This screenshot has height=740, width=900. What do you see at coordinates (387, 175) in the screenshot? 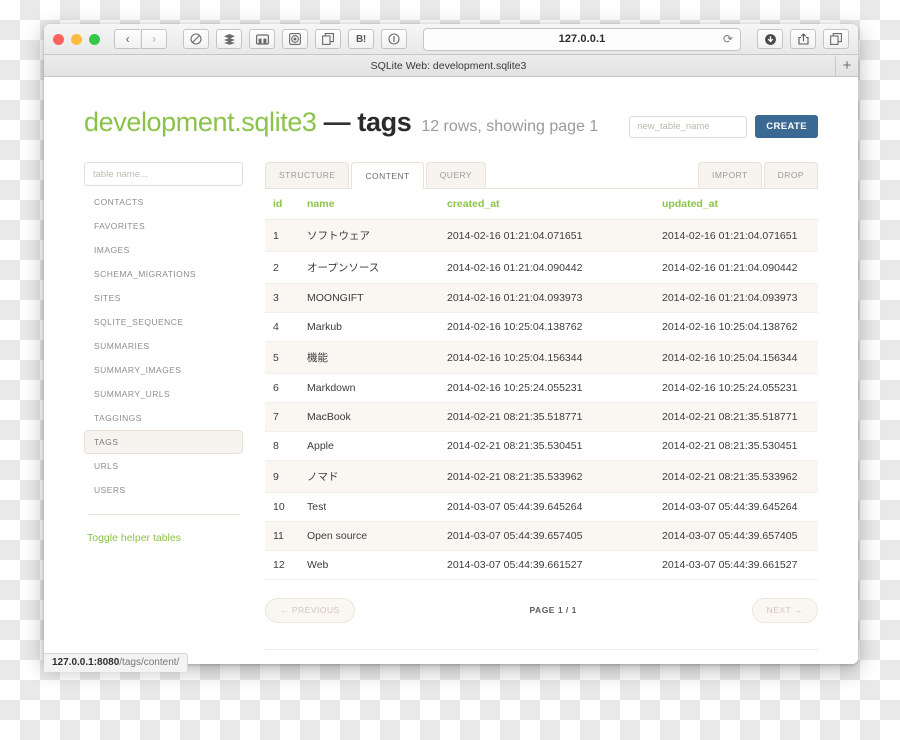
I see `tab-content: CONTENT` at bounding box center [387, 175].